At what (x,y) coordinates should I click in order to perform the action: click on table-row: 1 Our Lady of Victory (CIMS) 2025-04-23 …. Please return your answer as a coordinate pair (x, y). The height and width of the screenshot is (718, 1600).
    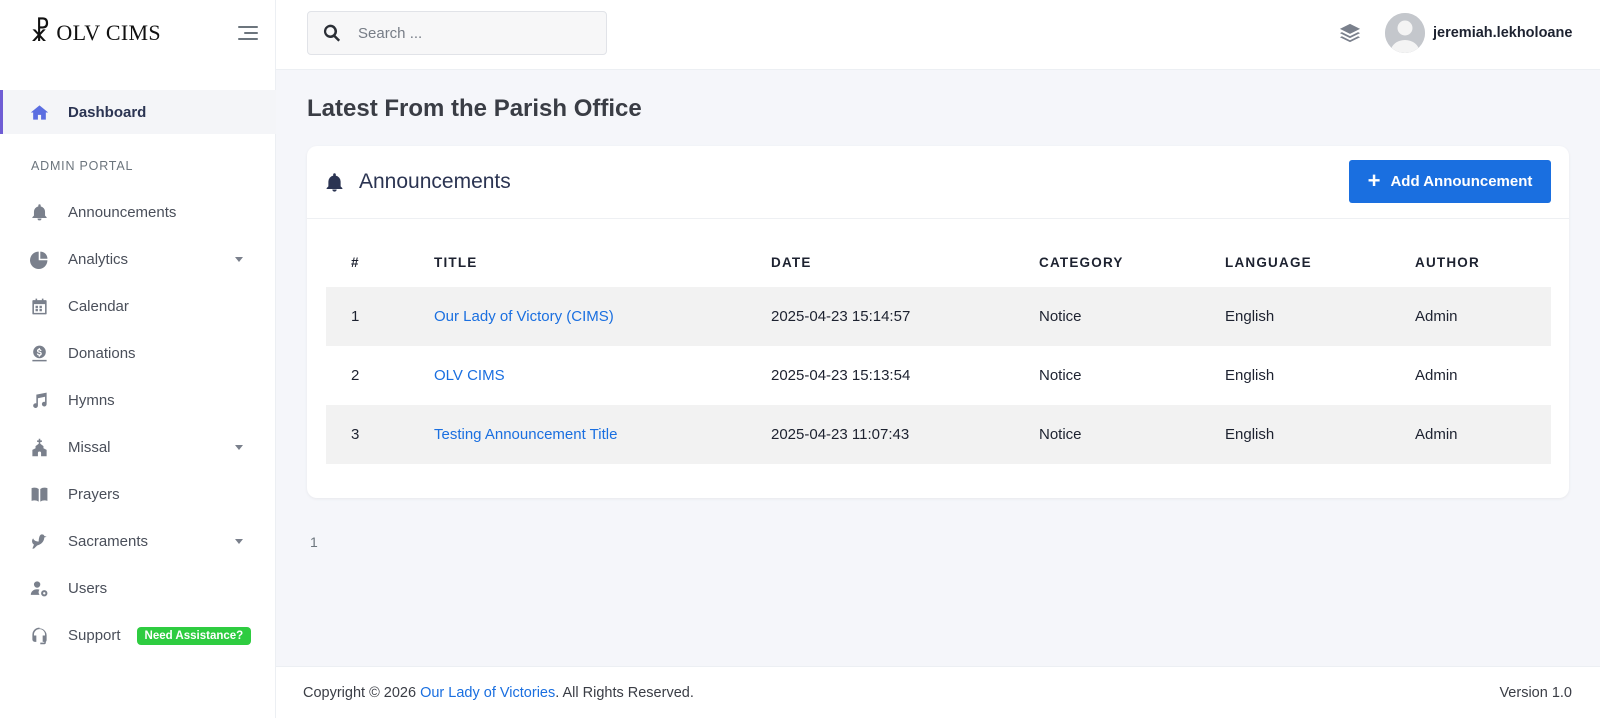
    Looking at the image, I should click on (938, 316).